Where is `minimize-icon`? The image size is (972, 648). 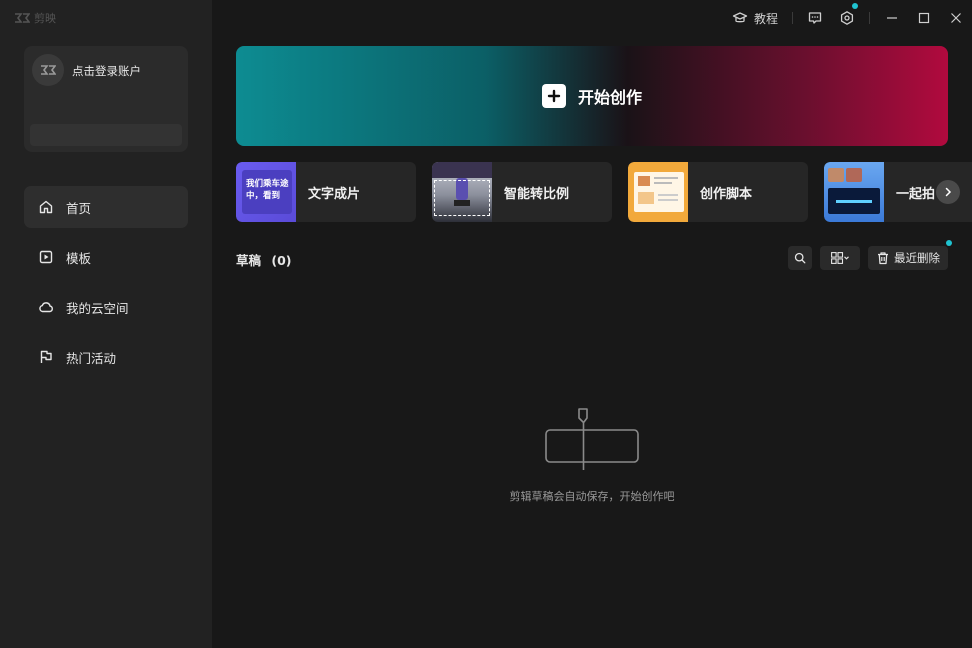
minimize-icon is located at coordinates (892, 18).